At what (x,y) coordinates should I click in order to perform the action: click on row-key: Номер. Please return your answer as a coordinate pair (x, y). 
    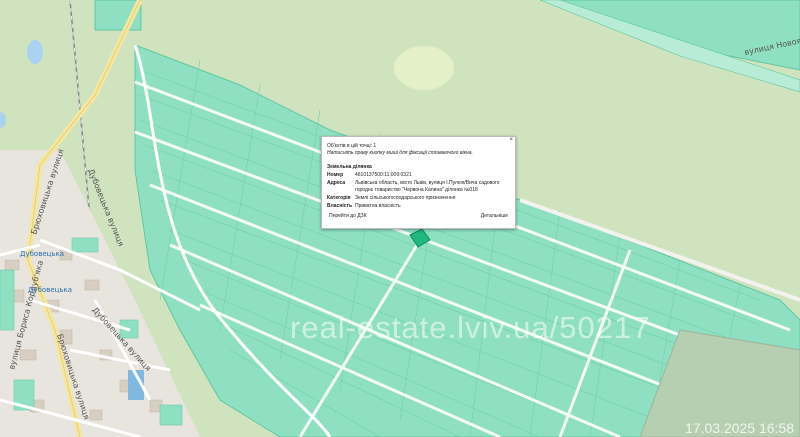
    Looking at the image, I should click on (335, 175).